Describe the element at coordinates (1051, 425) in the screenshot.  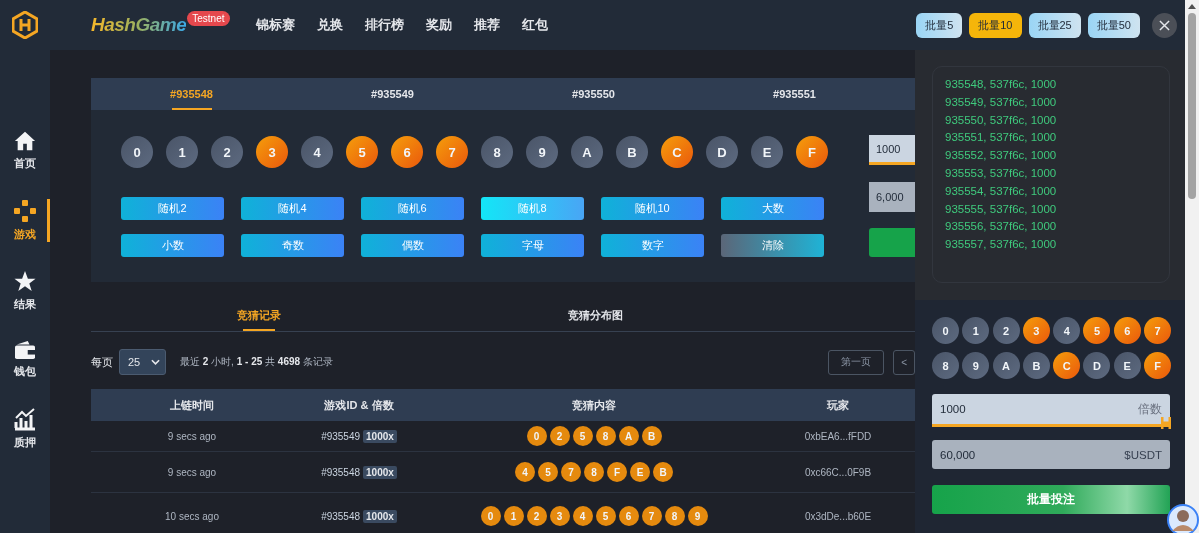
I see `multiplier-slider-fill` at that location.